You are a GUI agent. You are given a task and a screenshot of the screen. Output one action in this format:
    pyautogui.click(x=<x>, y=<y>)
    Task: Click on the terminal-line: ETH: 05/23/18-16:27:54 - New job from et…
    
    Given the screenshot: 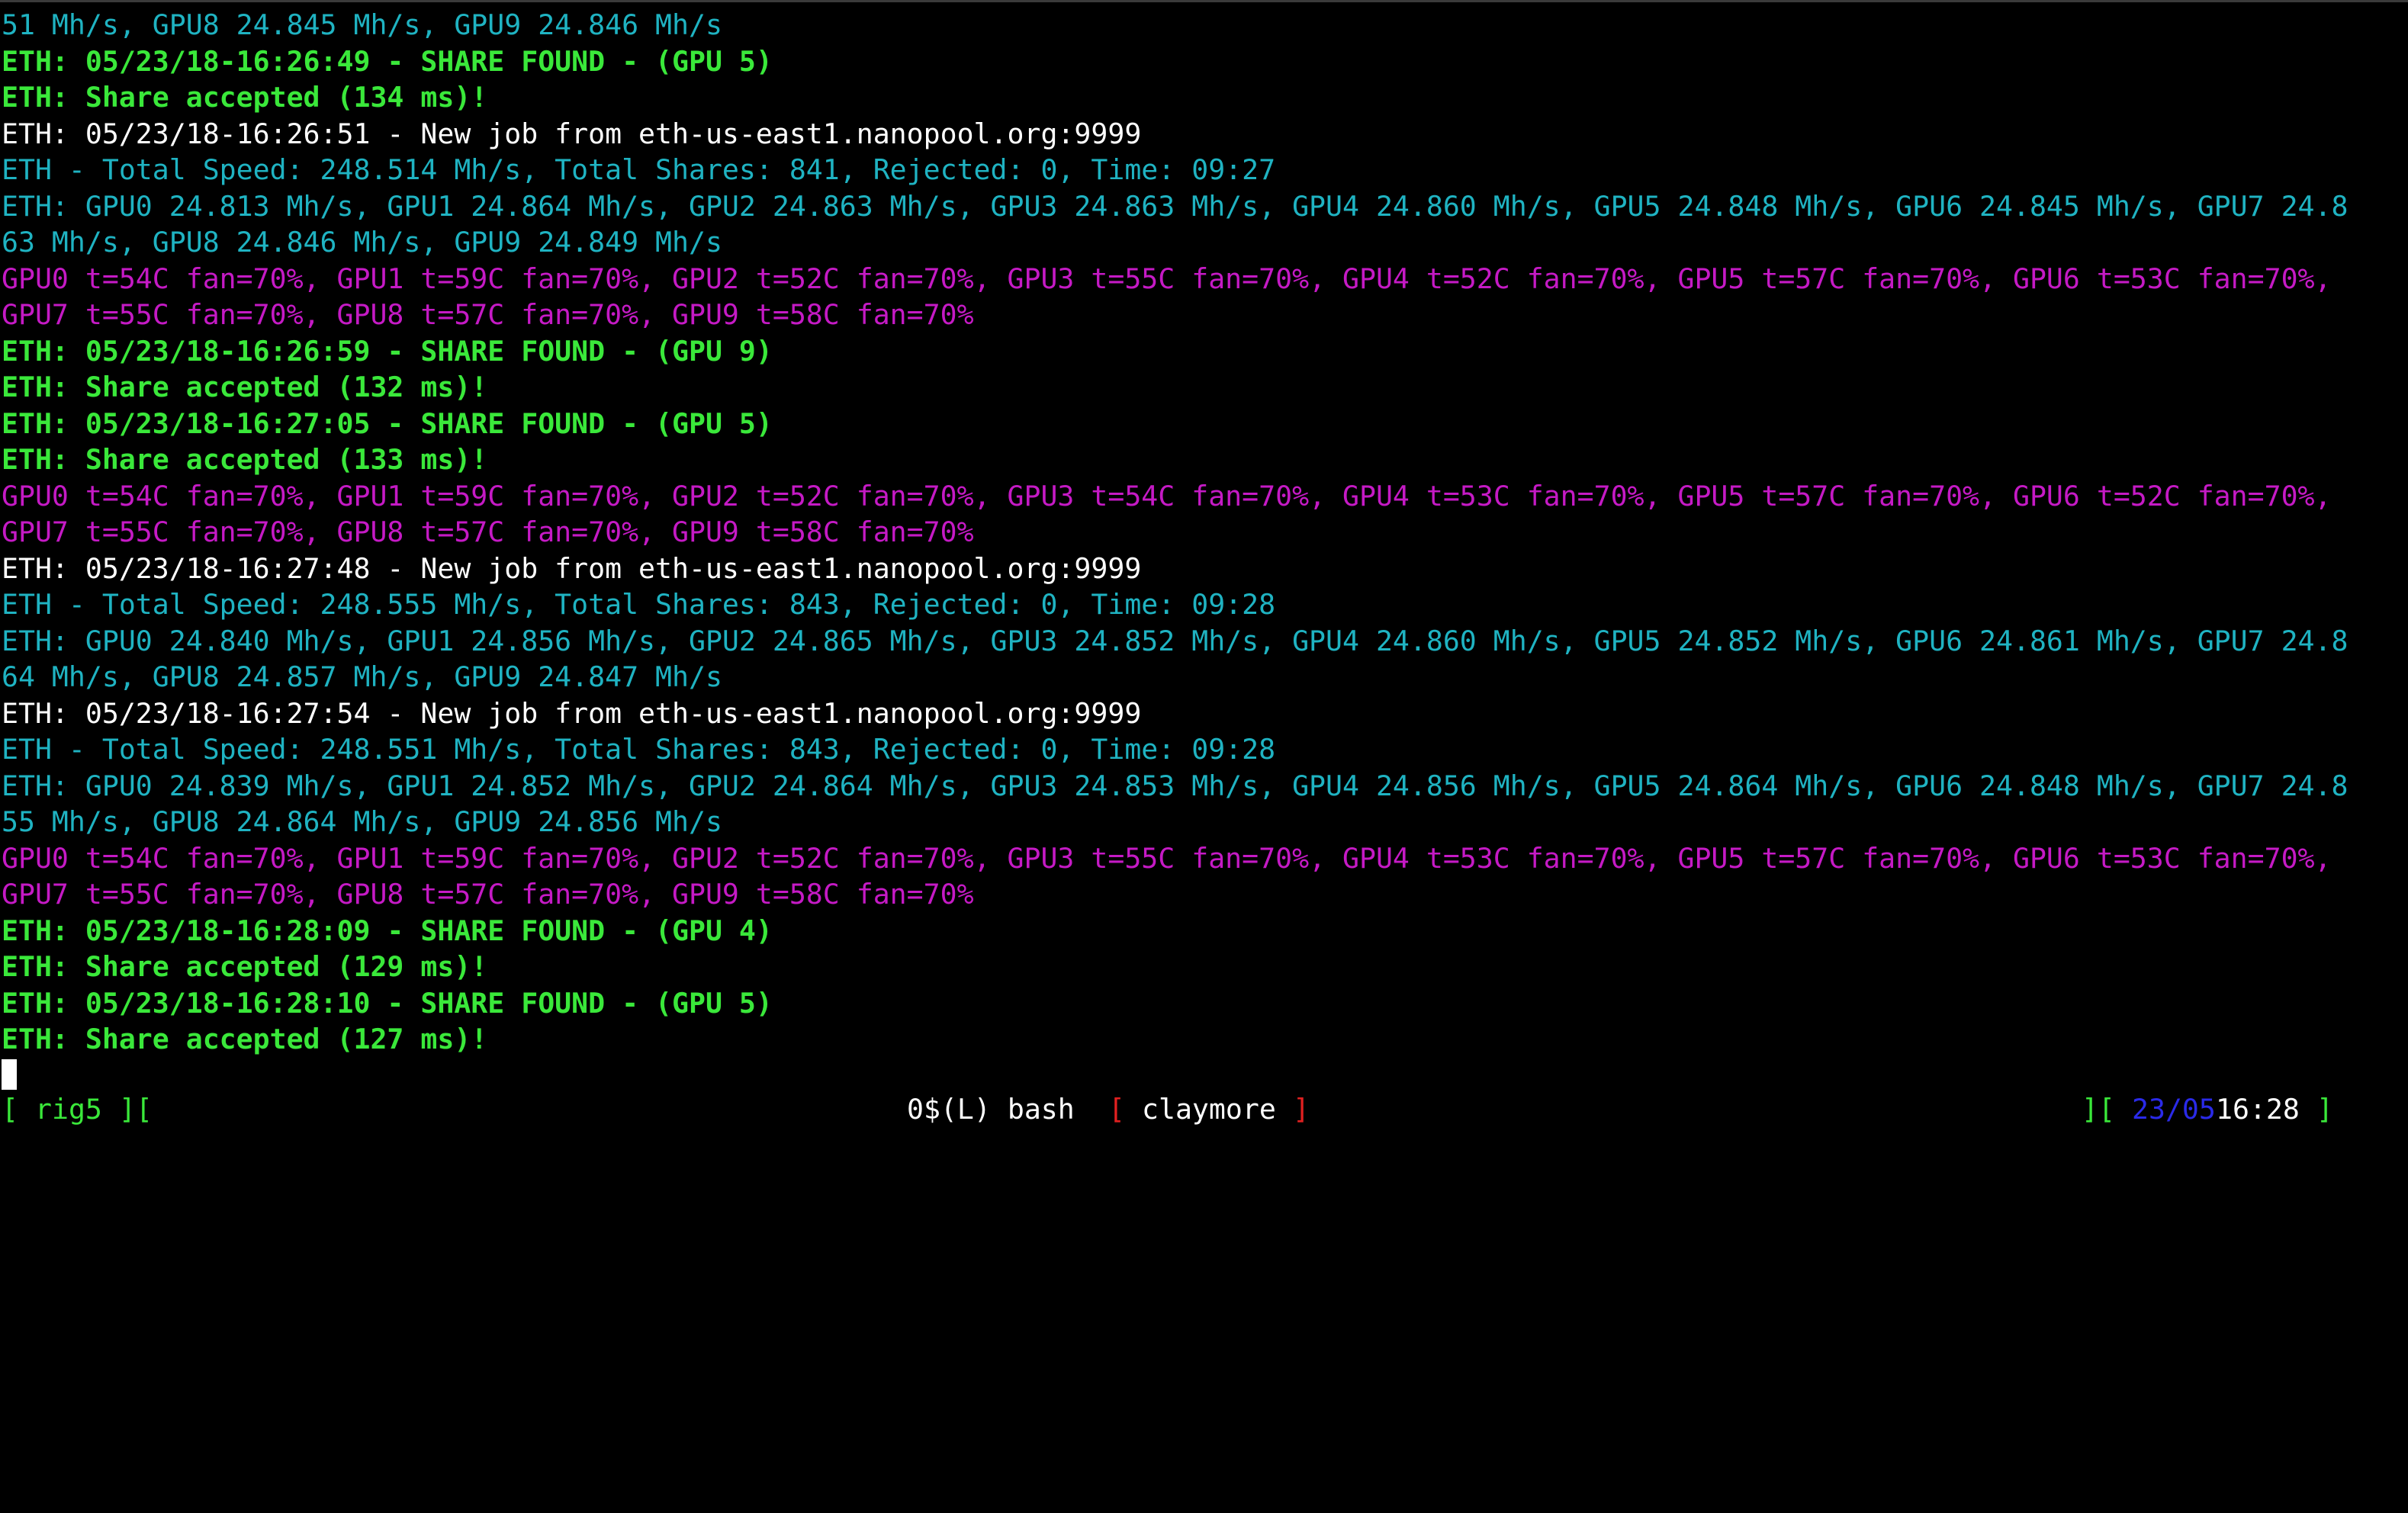 What is the action you would take?
    pyautogui.click(x=572, y=713)
    